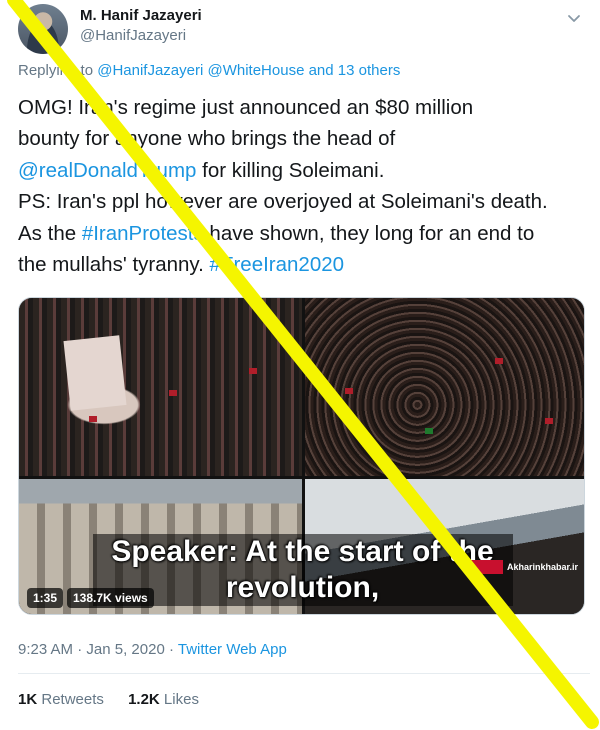  I want to click on reply-others-link: and 13 others, so click(355, 70).